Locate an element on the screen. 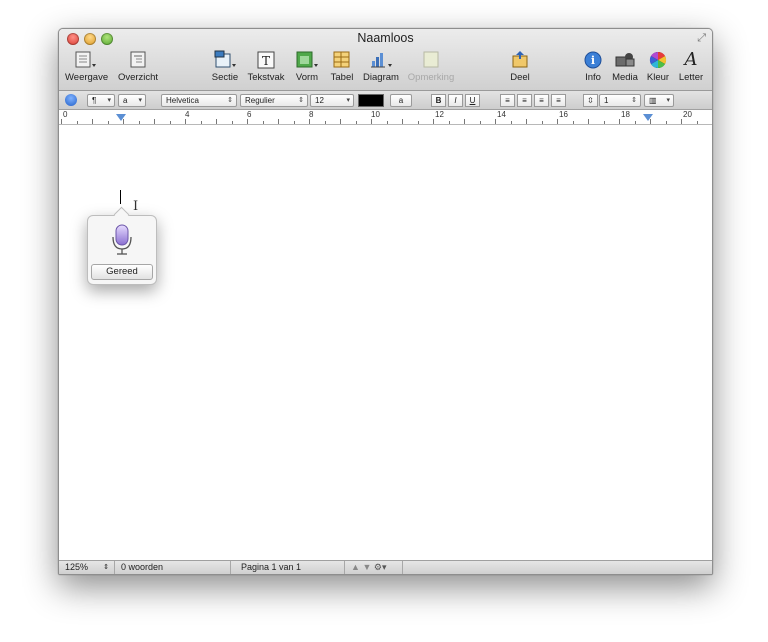 Image resolution: width=768 pixels, height=642 pixels. color-wheel-icon is located at coordinates (658, 60).